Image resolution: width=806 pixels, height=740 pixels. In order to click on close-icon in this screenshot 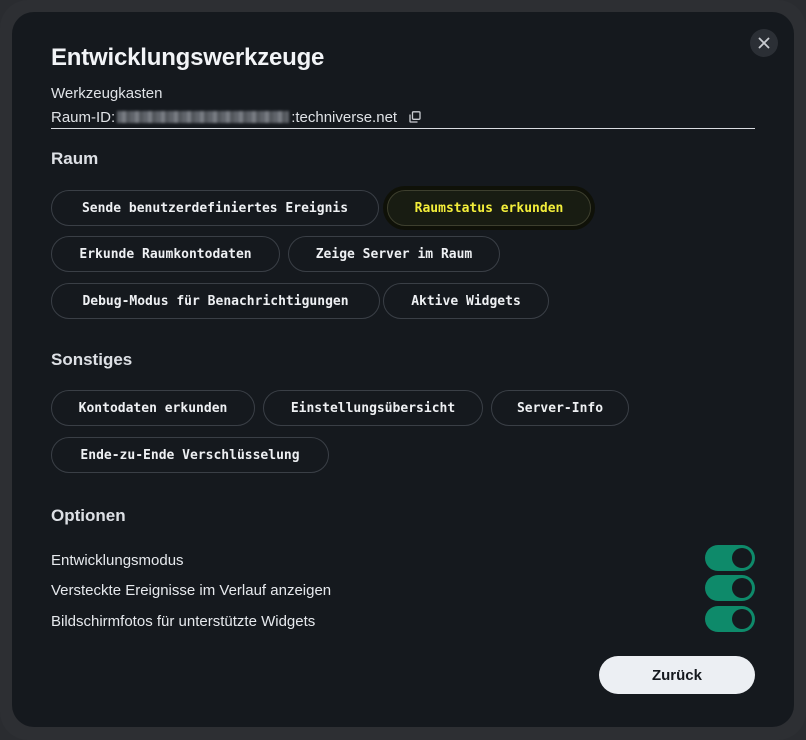, I will do `click(764, 43)`.